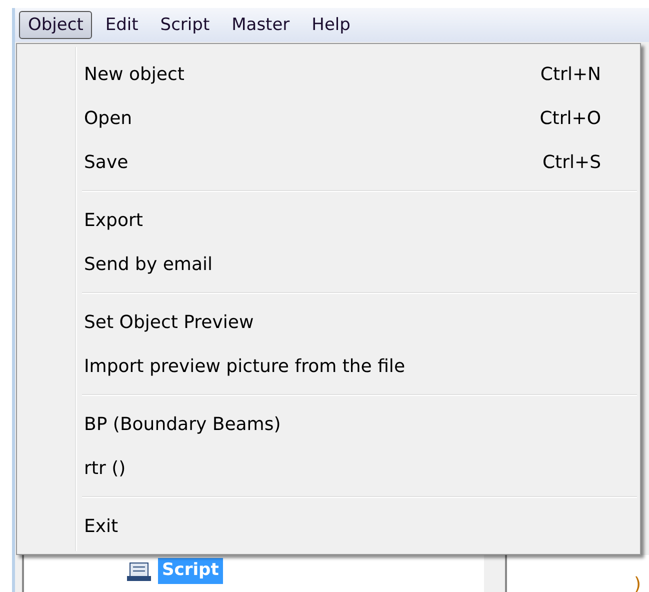  Describe the element at coordinates (328, 526) in the screenshot. I see `menu-entry: Exit` at that location.